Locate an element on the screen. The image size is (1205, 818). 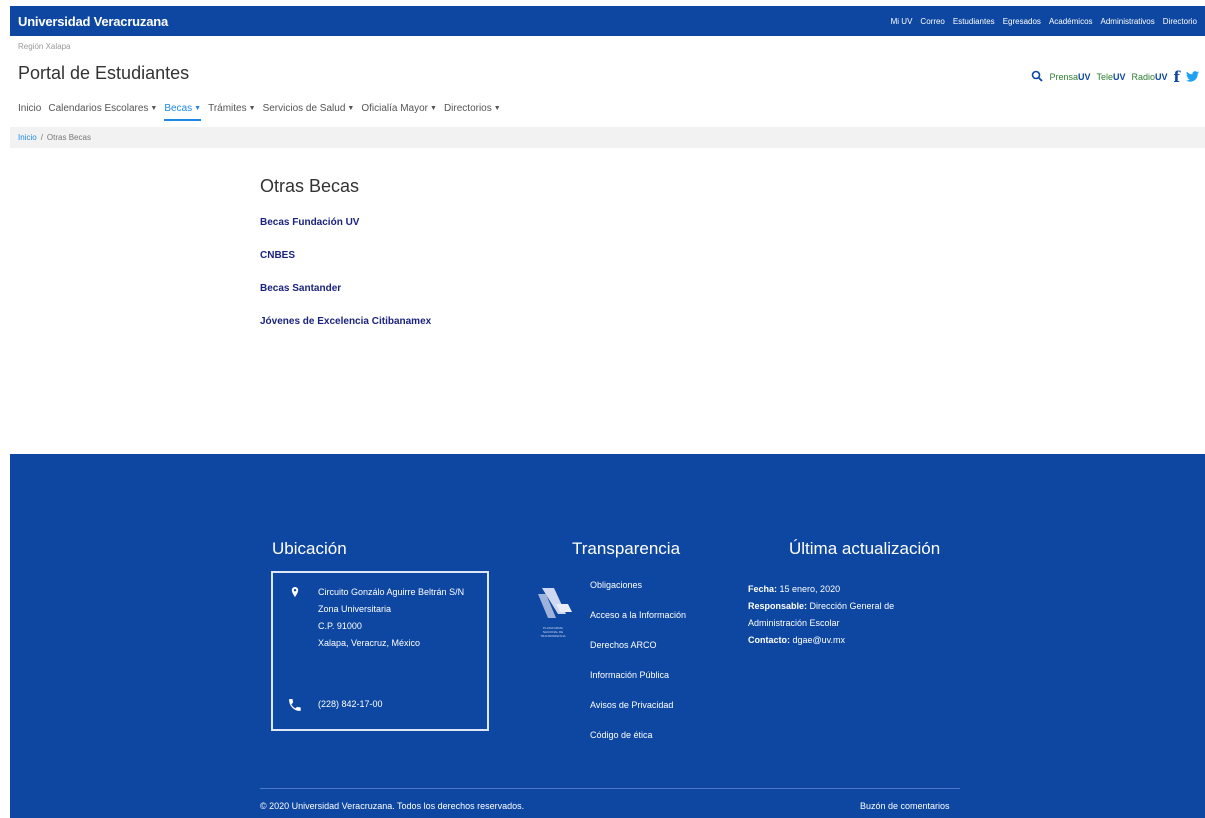
transparencia-title: Transparencia is located at coordinates (626, 548).